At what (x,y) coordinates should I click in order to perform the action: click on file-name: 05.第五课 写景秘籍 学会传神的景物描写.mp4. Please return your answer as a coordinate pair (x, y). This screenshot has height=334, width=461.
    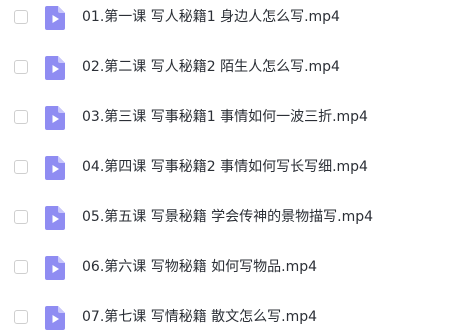
    Looking at the image, I should click on (227, 217).